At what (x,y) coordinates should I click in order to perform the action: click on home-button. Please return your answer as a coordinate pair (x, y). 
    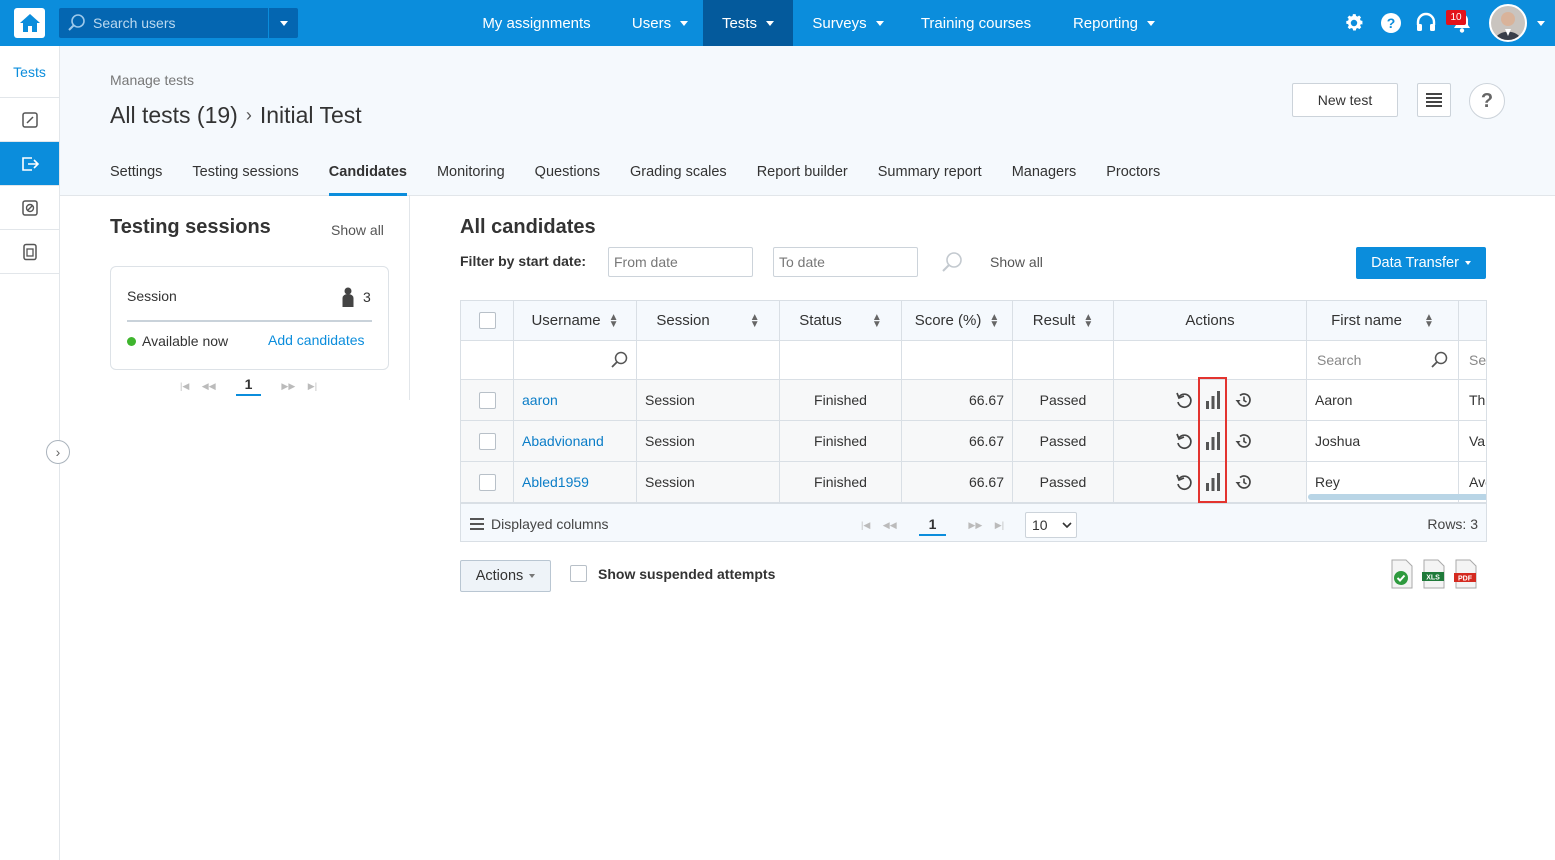
    Looking at the image, I should click on (29, 23).